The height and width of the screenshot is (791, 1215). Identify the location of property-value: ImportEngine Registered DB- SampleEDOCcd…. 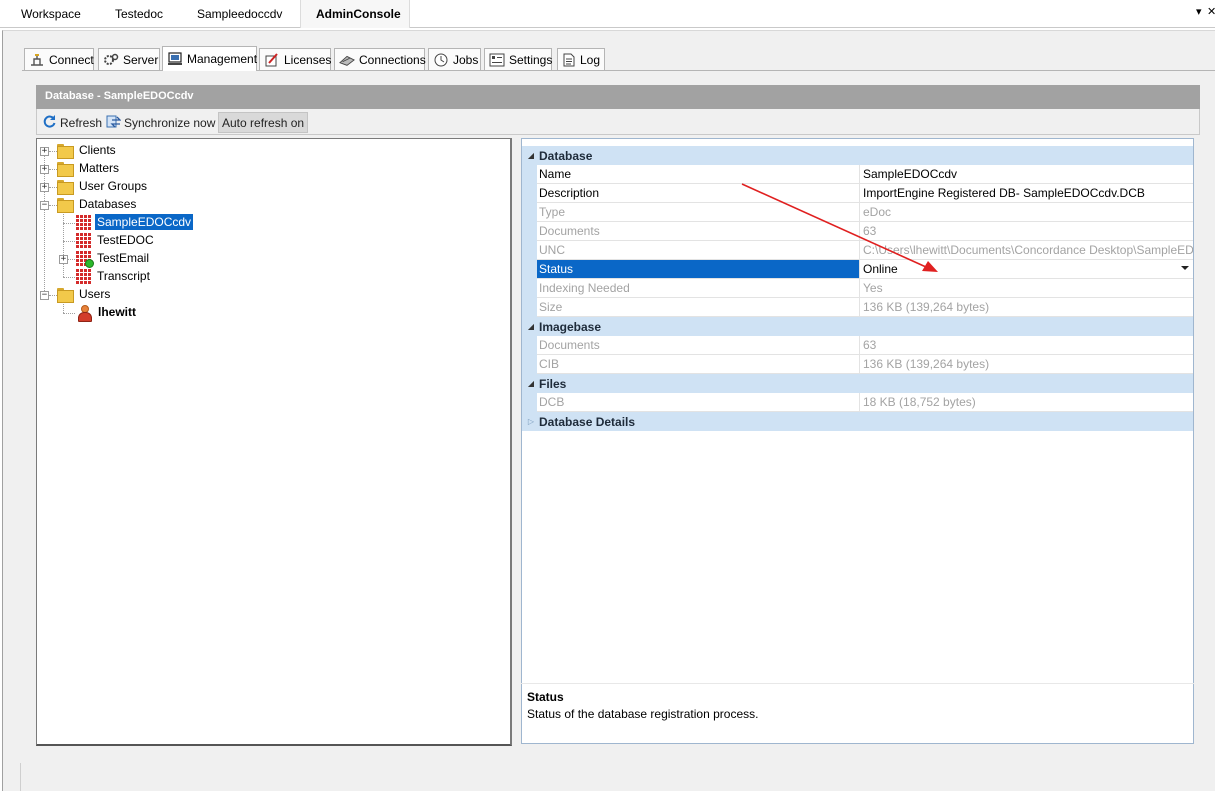
(1026, 193).